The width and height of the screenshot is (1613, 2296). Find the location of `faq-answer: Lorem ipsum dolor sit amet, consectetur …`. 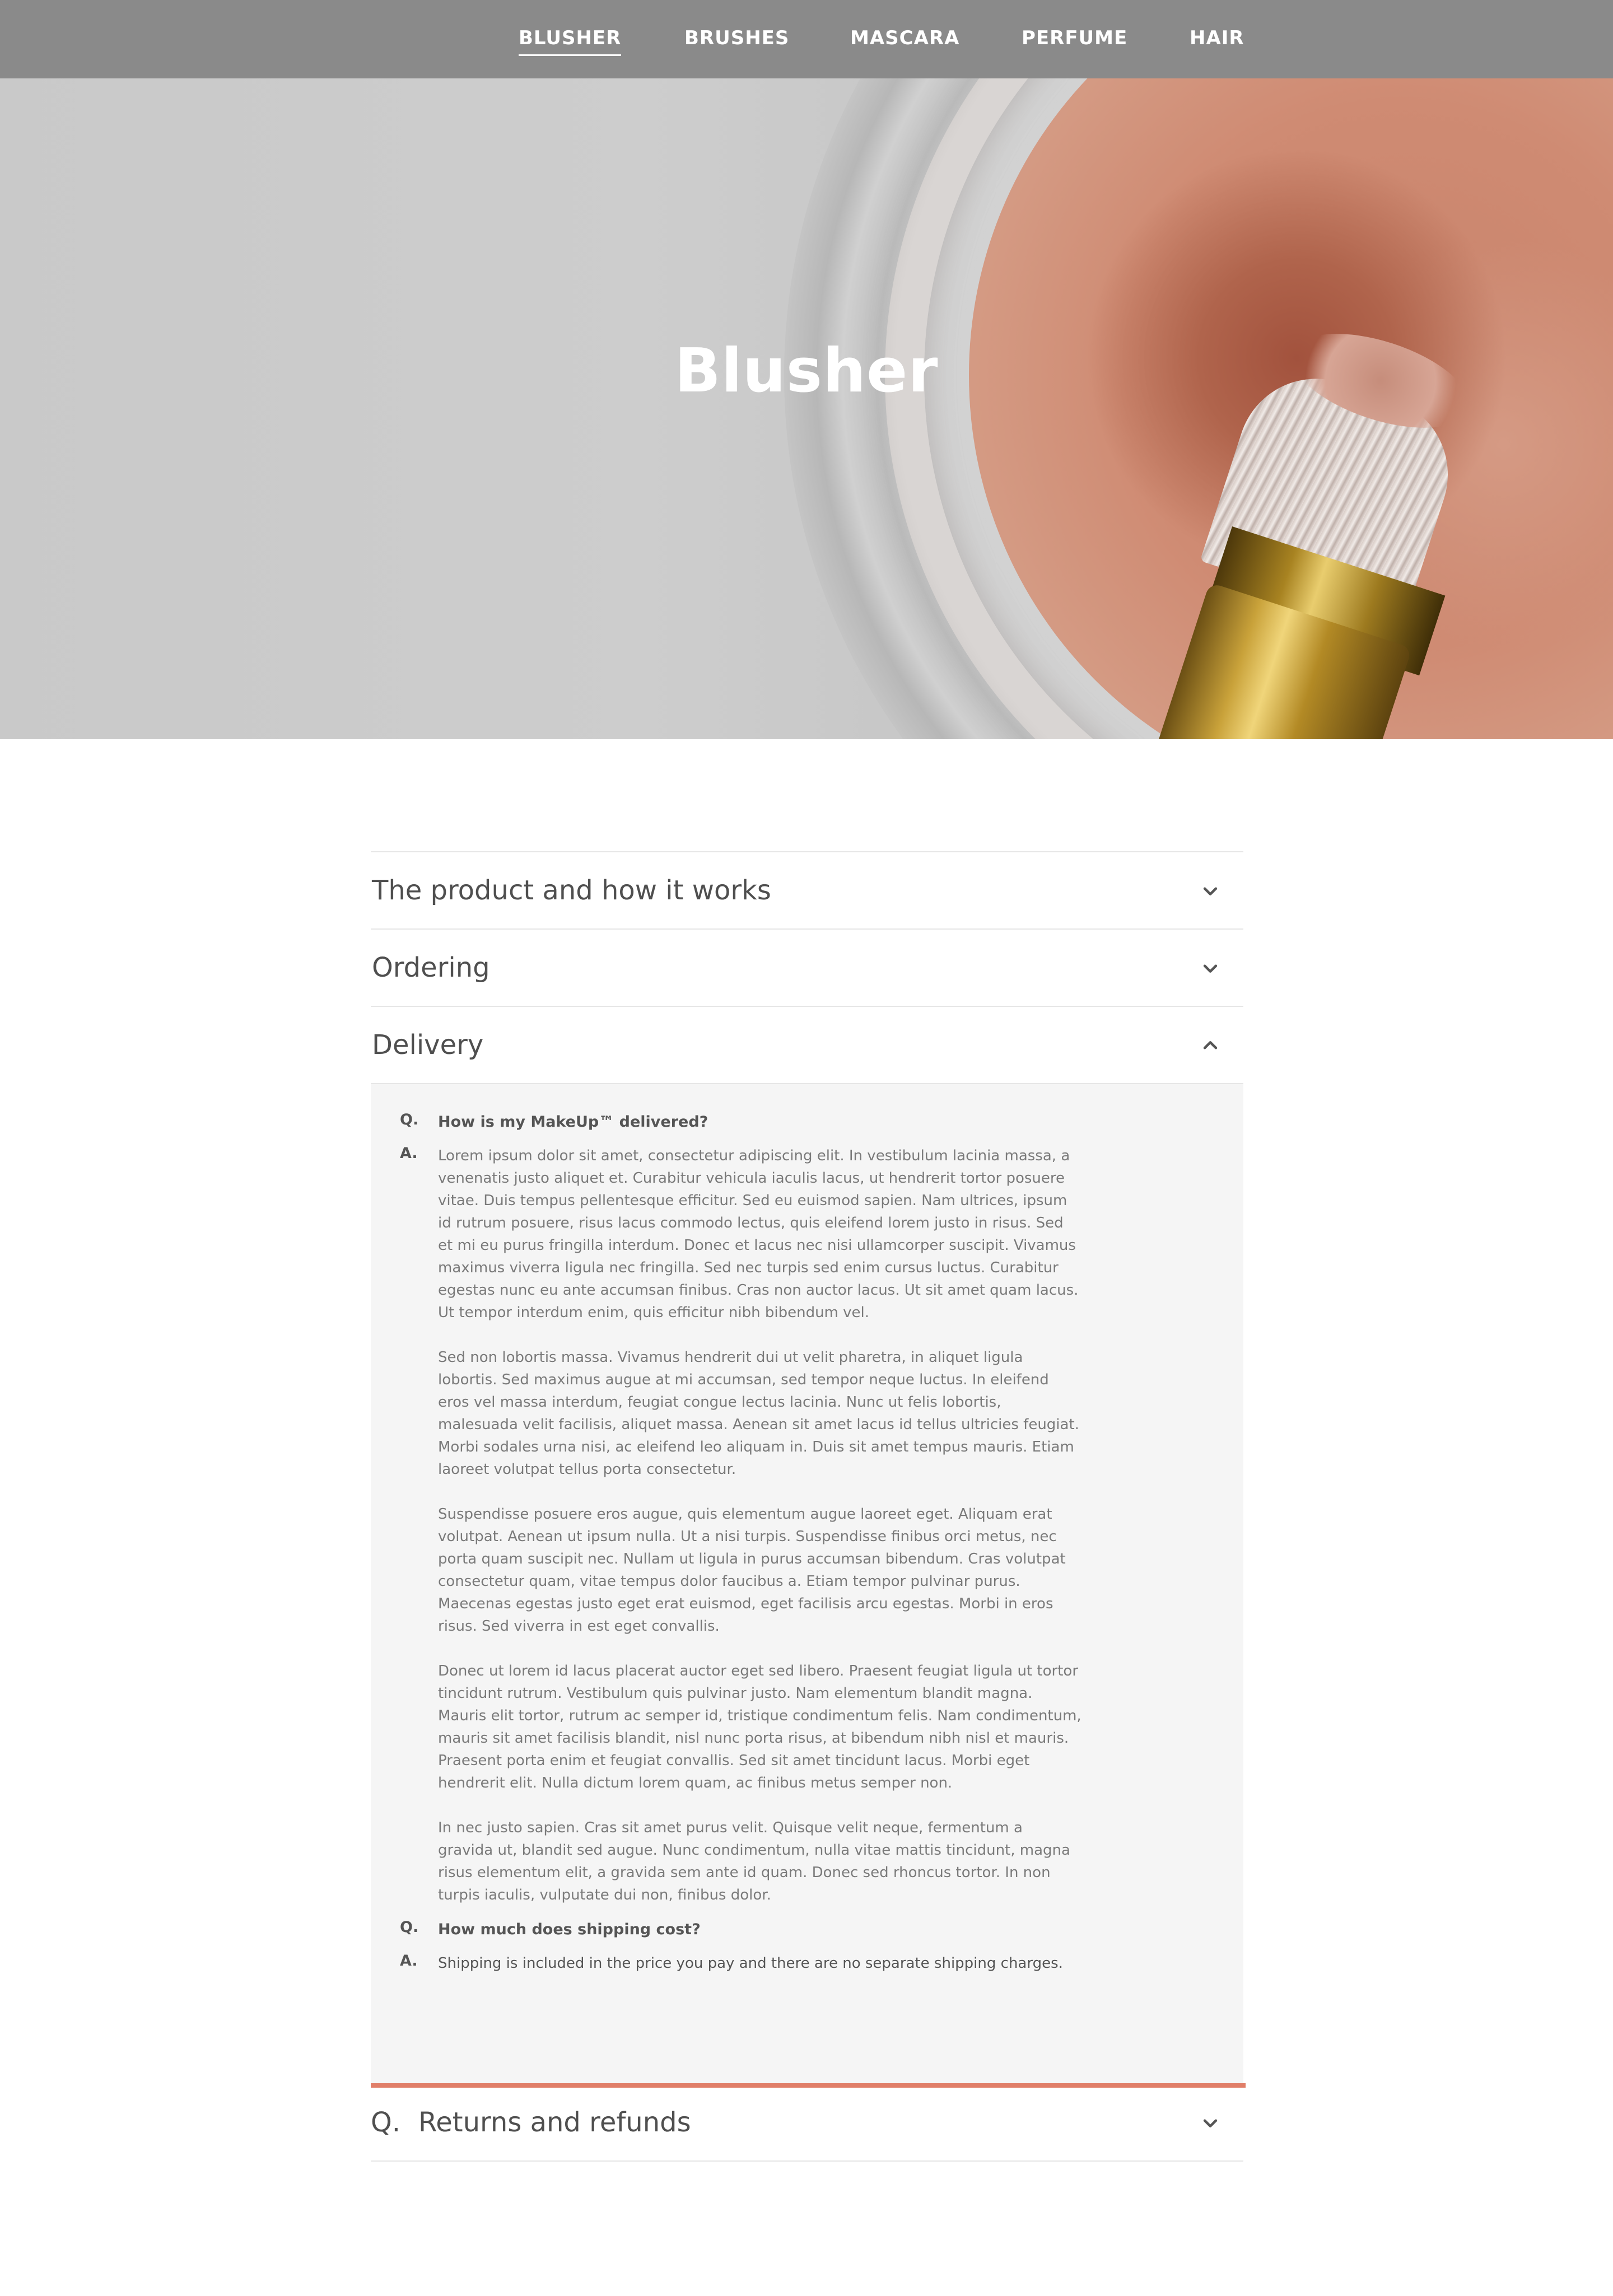

faq-answer: Lorem ipsum dolor sit amet, consectetur … is located at coordinates (760, 1526).